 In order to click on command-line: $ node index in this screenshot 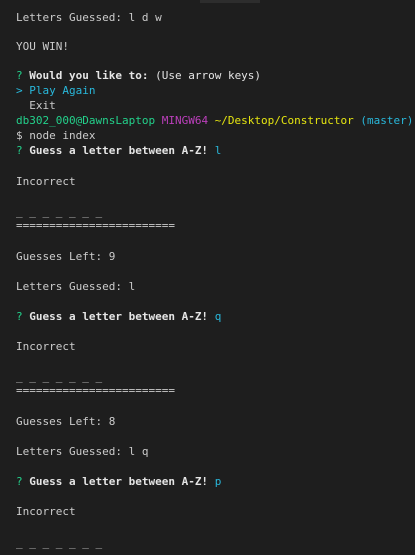, I will do `click(55, 135)`.